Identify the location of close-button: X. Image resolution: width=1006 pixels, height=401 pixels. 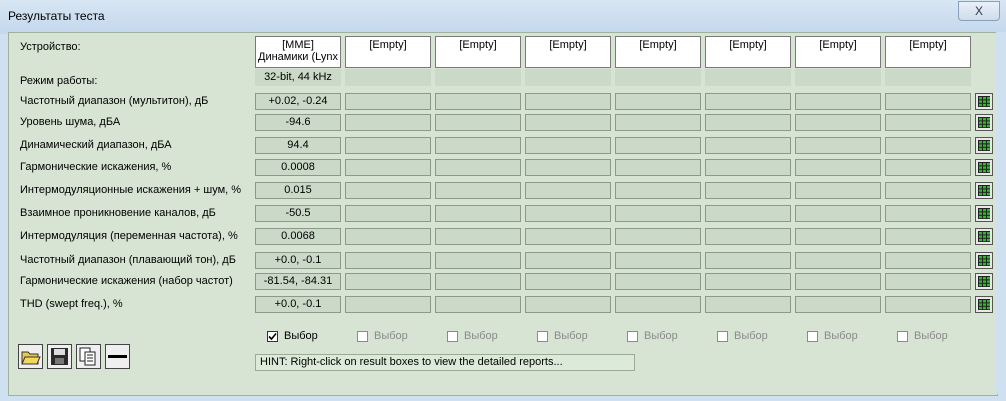
(979, 11).